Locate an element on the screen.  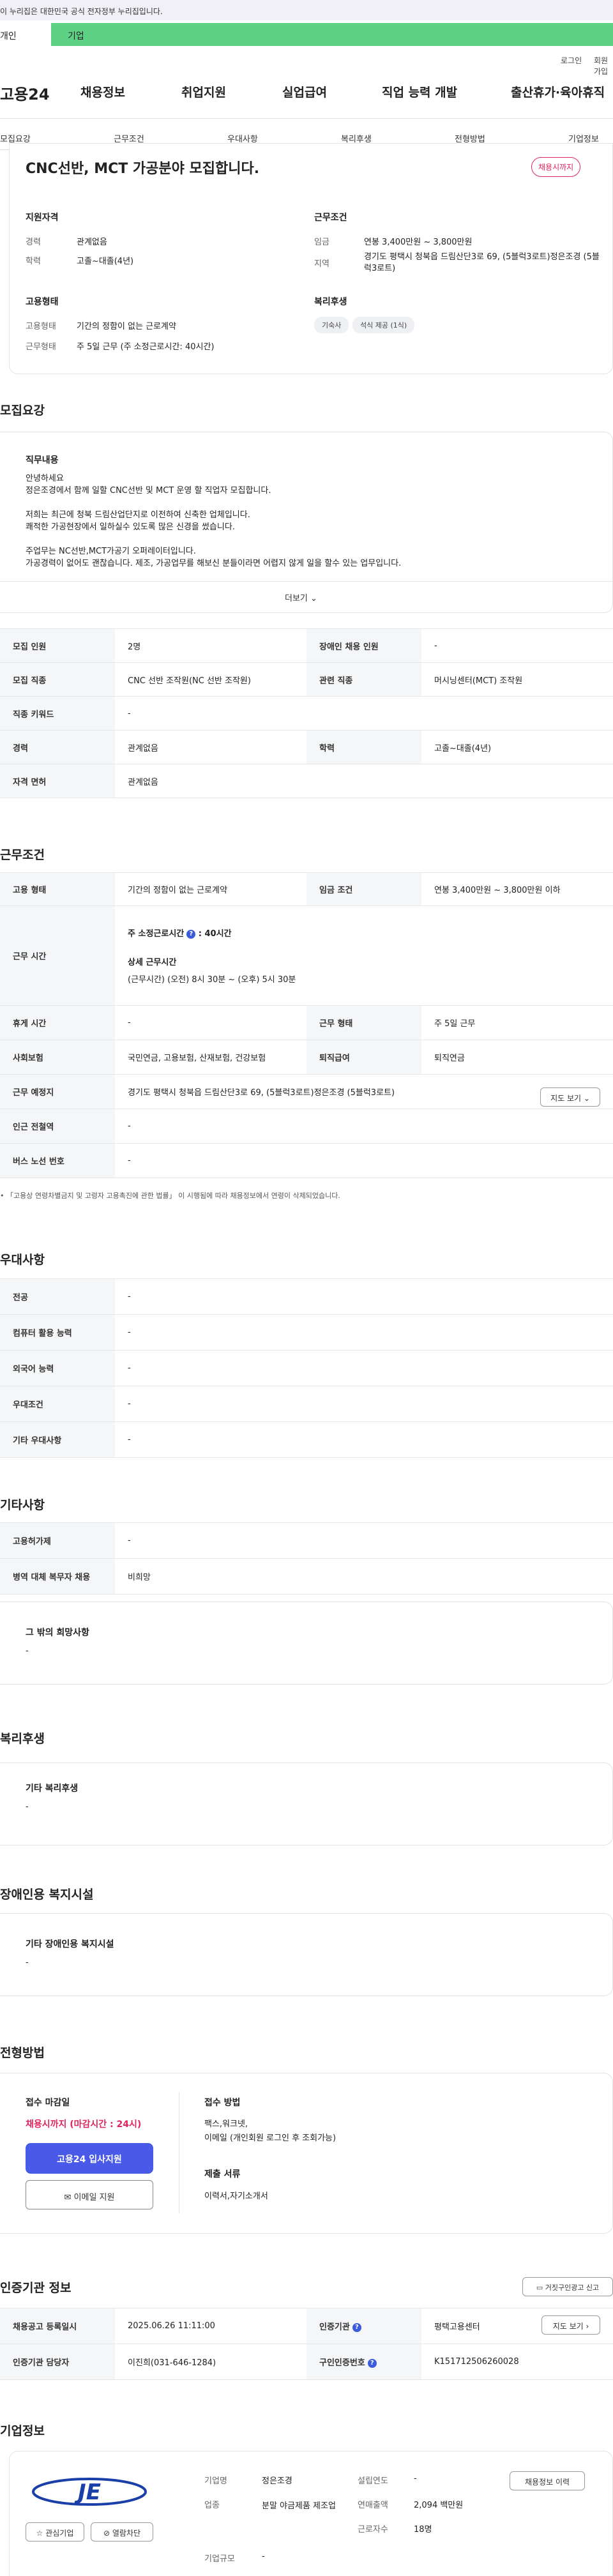
table-row: 고용허가제 - is located at coordinates (306, 1541).